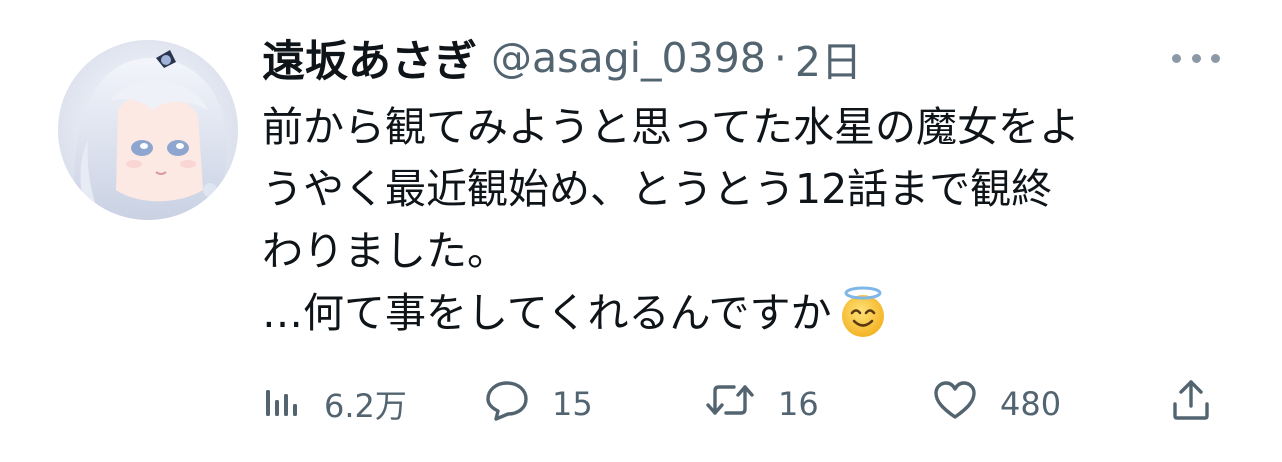 This screenshot has height=462, width=1282. Describe the element at coordinates (282, 404) in the screenshot. I see `views-bar-chart-icon` at that location.